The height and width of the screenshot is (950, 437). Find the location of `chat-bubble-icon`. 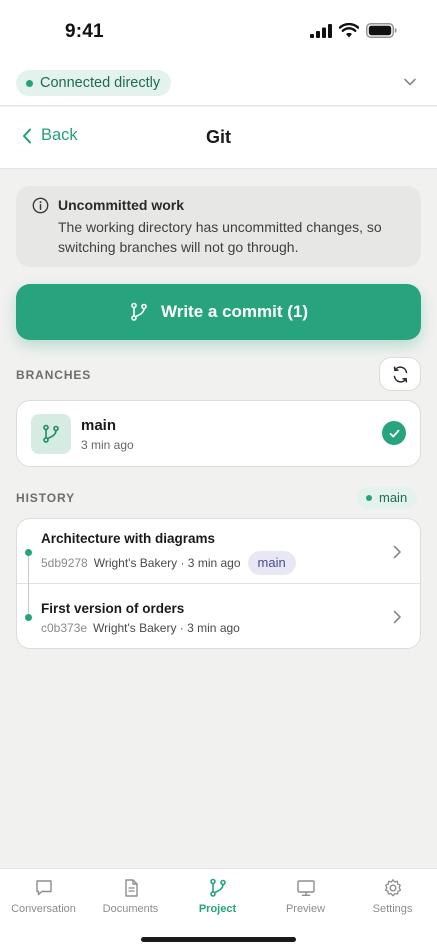

chat-bubble-icon is located at coordinates (43, 888).